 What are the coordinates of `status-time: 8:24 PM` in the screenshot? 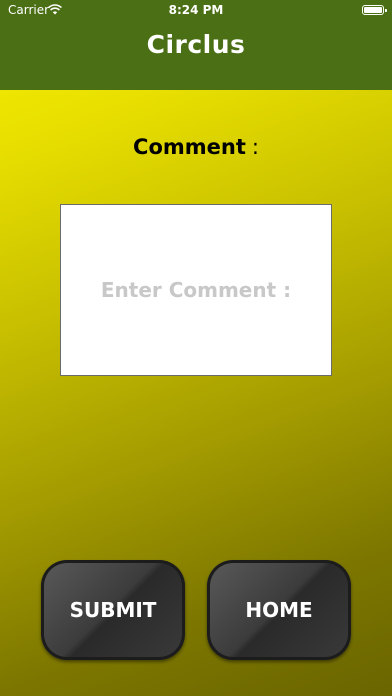 It's located at (196, 10).